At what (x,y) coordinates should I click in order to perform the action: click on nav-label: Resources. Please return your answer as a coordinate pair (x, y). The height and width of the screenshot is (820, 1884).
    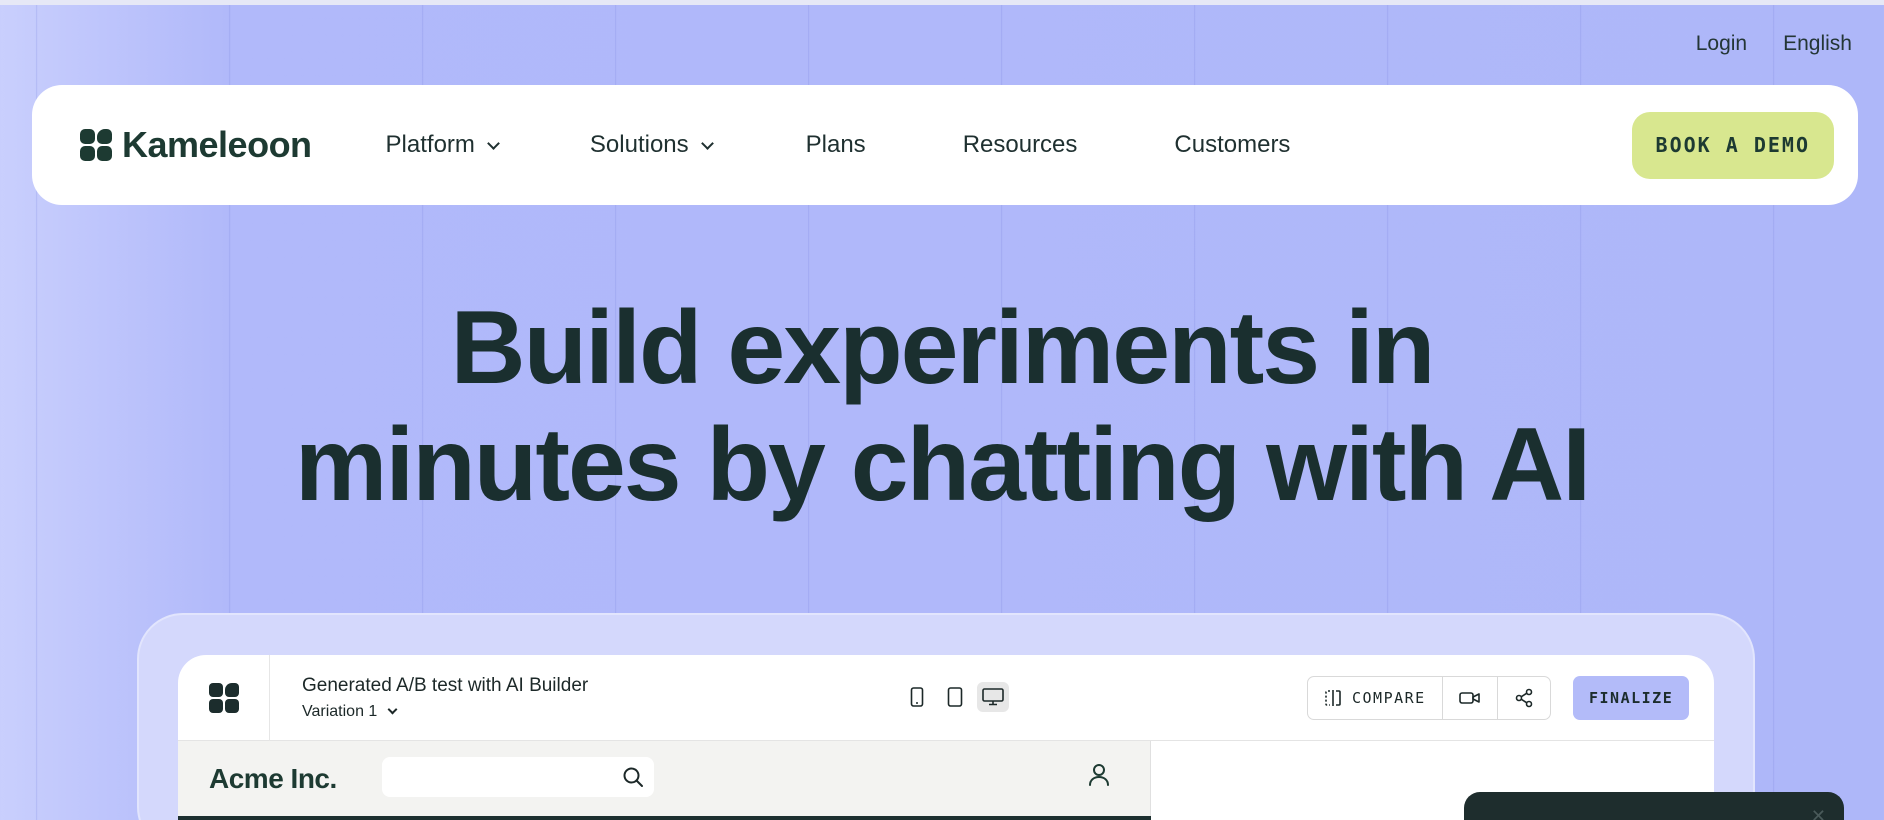
    Looking at the image, I should click on (1020, 144).